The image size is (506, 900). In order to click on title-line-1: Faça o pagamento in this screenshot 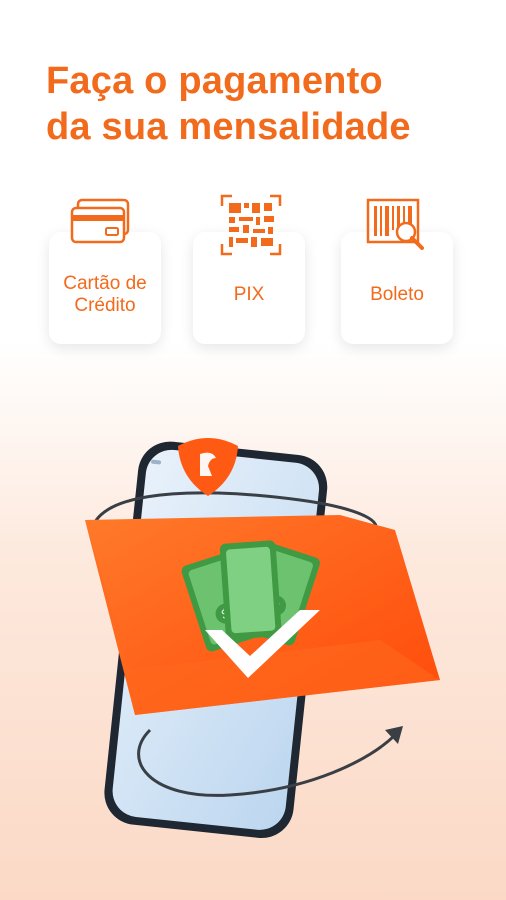, I will do `click(214, 81)`.